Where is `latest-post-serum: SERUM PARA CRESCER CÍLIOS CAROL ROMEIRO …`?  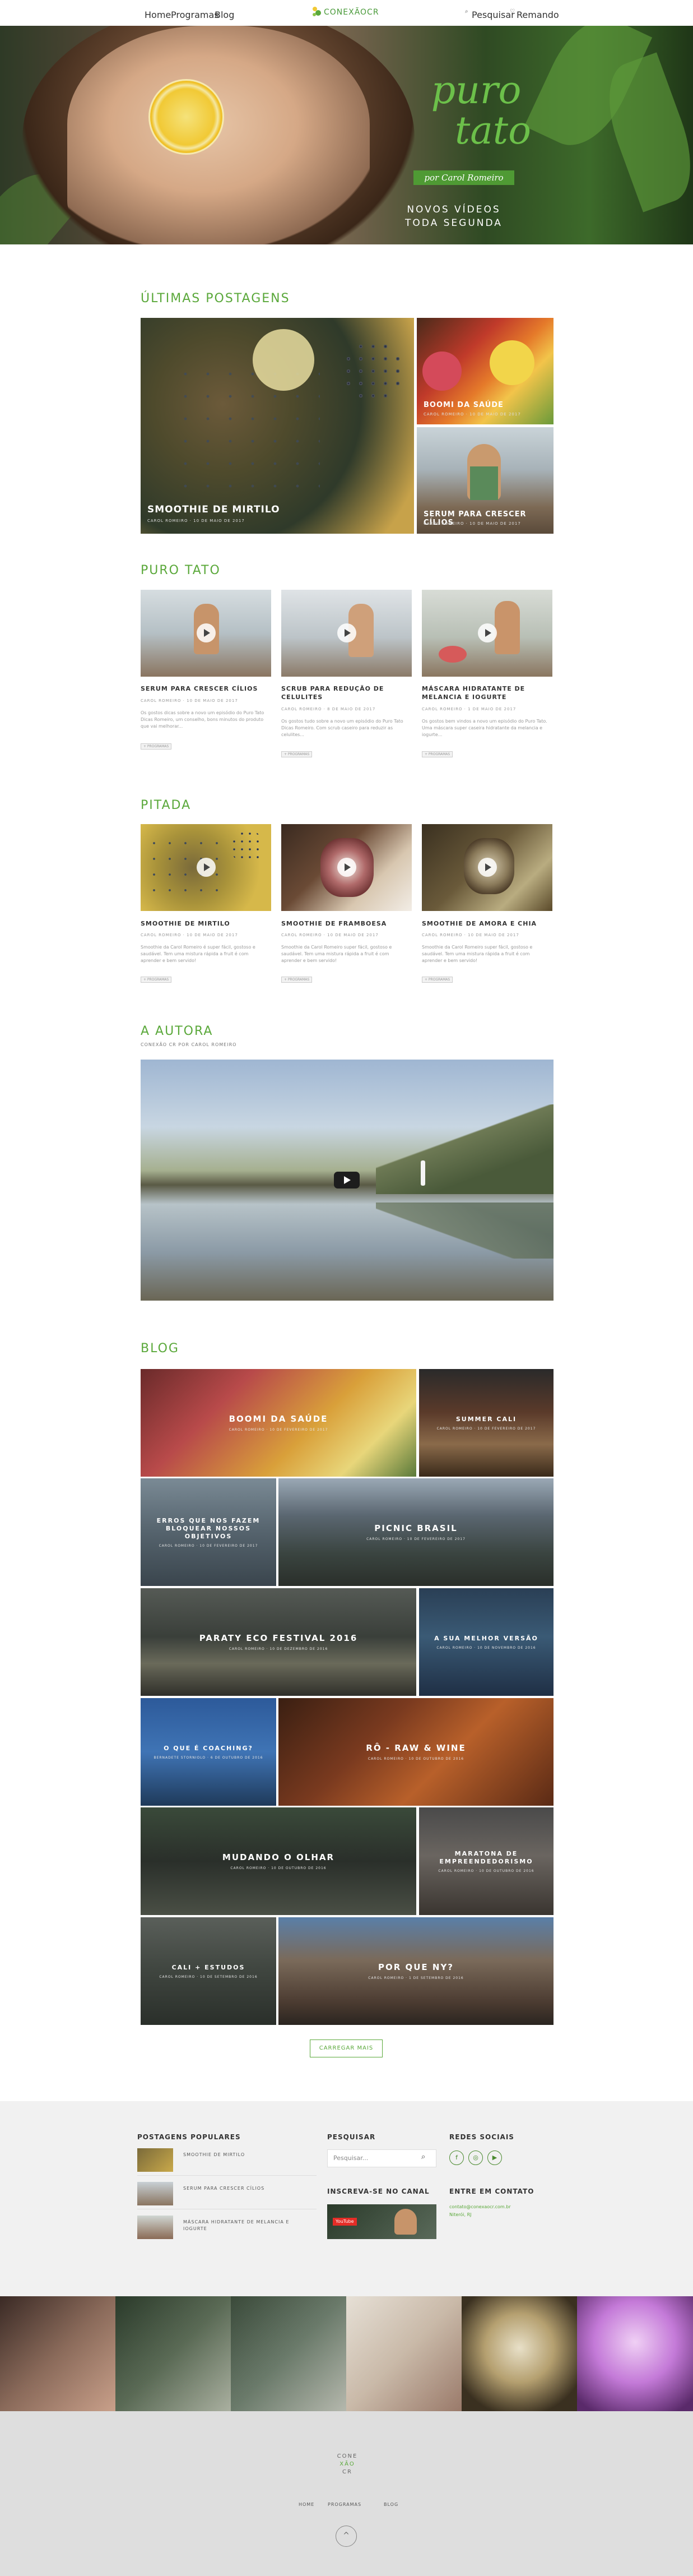
latest-post-serum: SERUM PARA CRESCER CÍLIOS CAROL ROMEIRO … is located at coordinates (485, 481).